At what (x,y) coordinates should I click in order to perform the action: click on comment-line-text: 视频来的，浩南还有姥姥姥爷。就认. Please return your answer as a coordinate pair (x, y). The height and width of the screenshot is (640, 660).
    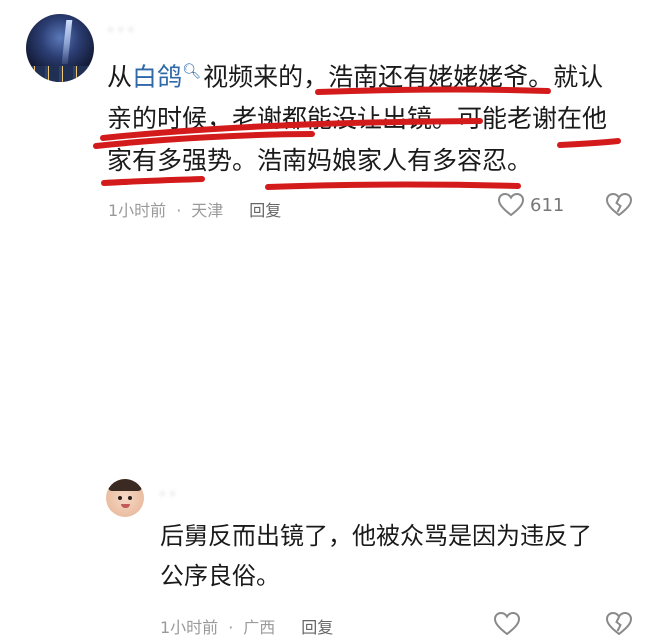
    Looking at the image, I should click on (403, 77).